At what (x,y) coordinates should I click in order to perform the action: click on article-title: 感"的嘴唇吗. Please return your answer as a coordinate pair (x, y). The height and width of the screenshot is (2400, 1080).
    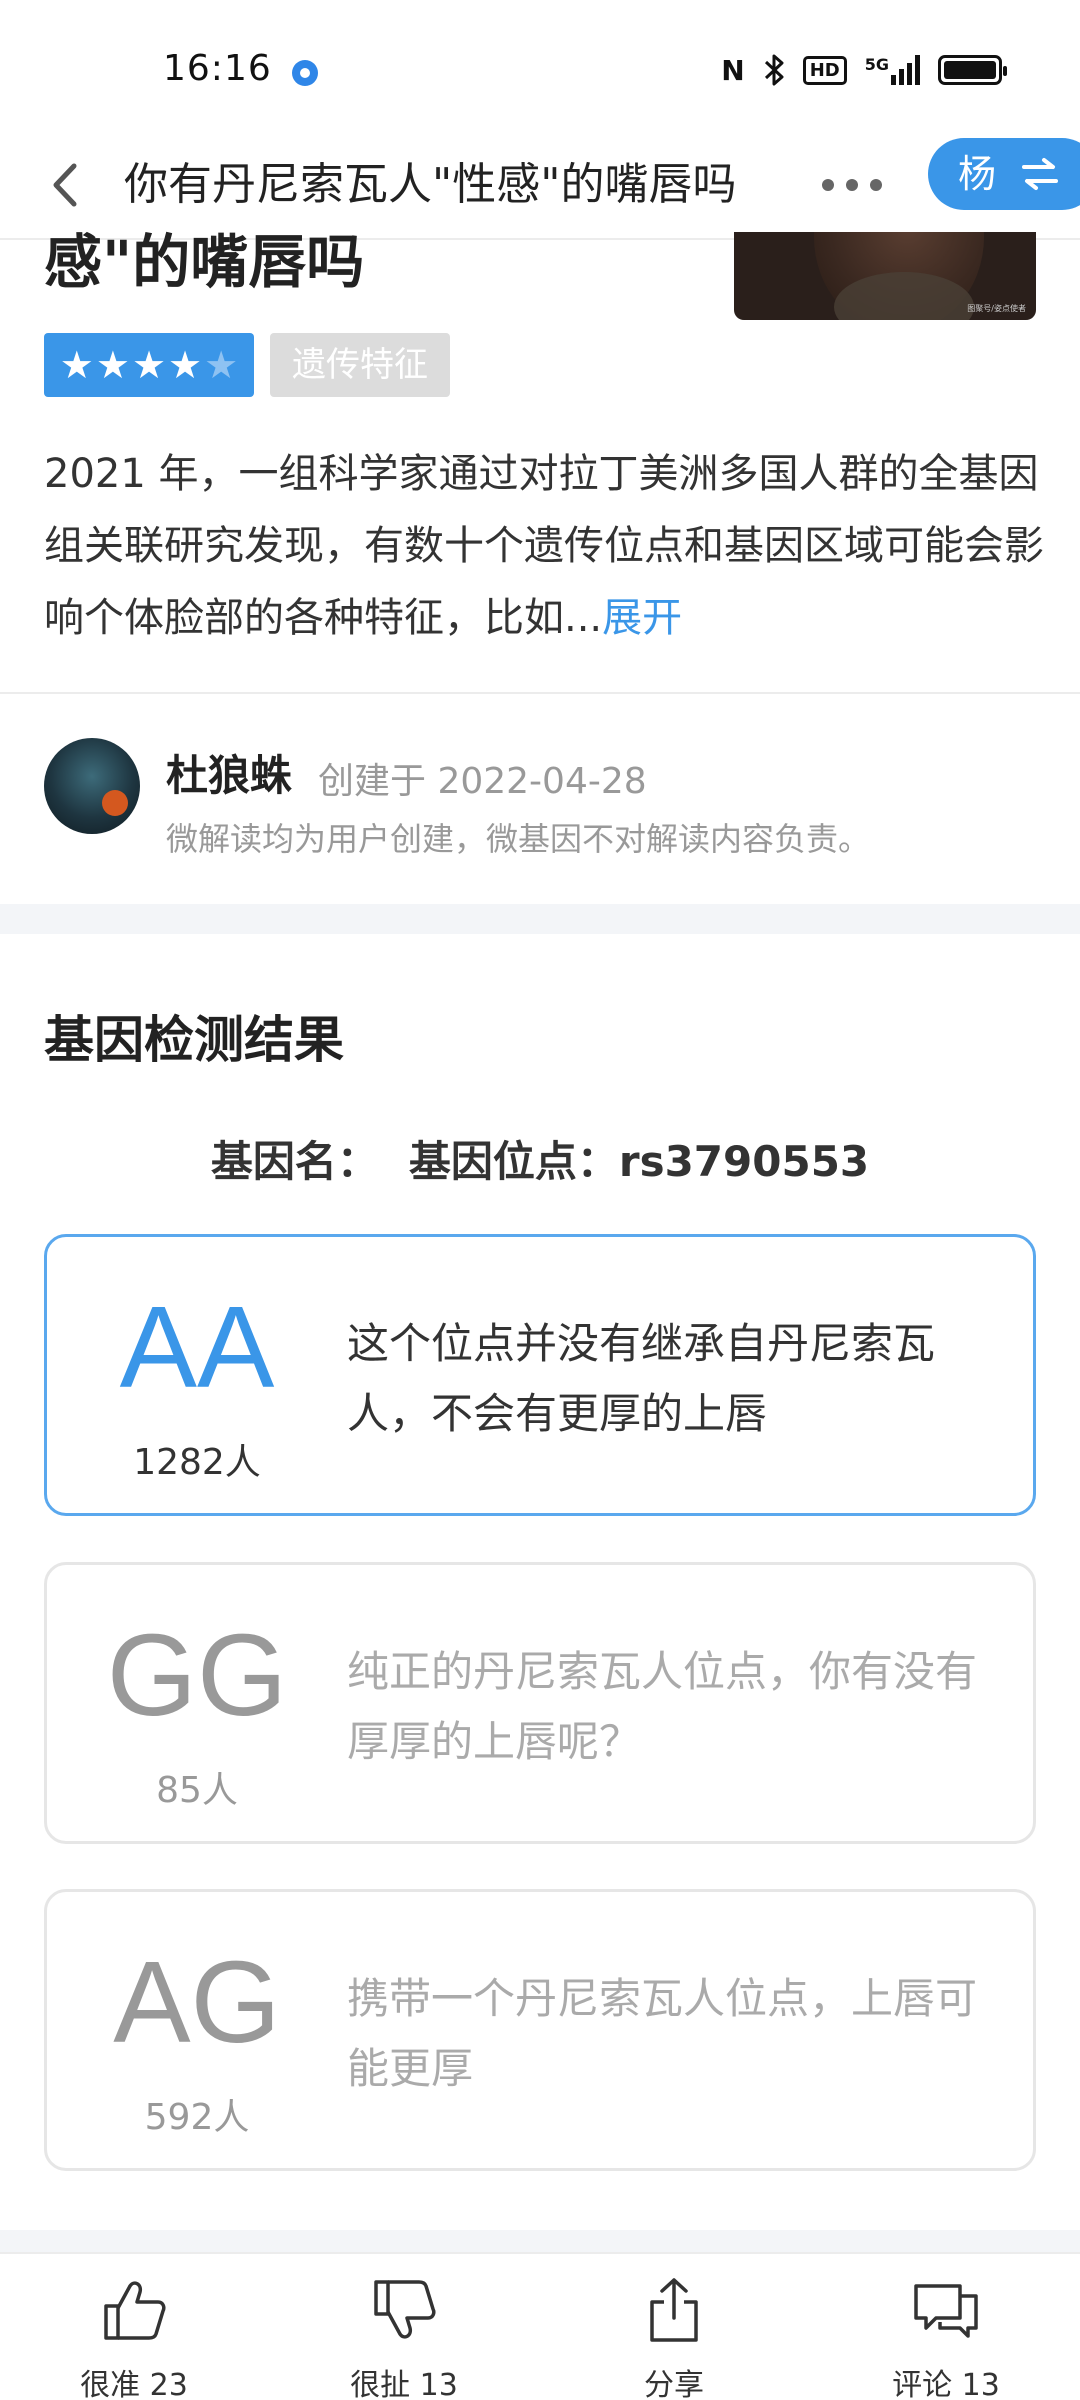
    Looking at the image, I should click on (204, 262).